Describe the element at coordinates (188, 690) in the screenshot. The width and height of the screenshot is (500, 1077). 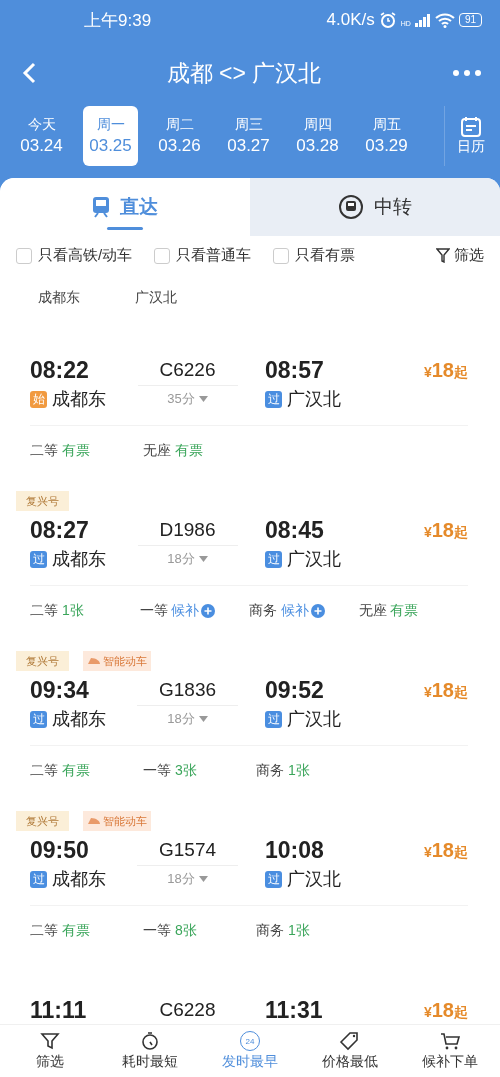
I see `train-number: G1836` at that location.